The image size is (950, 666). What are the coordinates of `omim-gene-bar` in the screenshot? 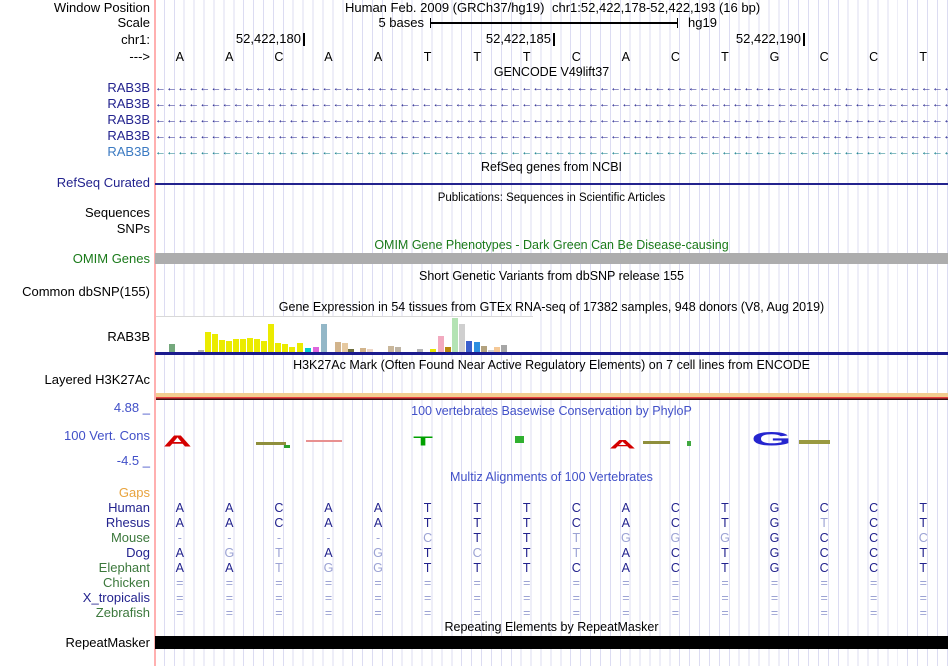 It's located at (551, 258).